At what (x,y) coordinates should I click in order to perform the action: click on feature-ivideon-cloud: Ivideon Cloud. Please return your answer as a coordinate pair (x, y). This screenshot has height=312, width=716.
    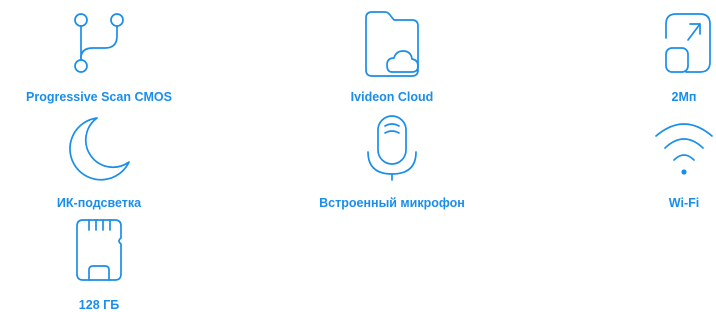
    Looking at the image, I should click on (392, 53).